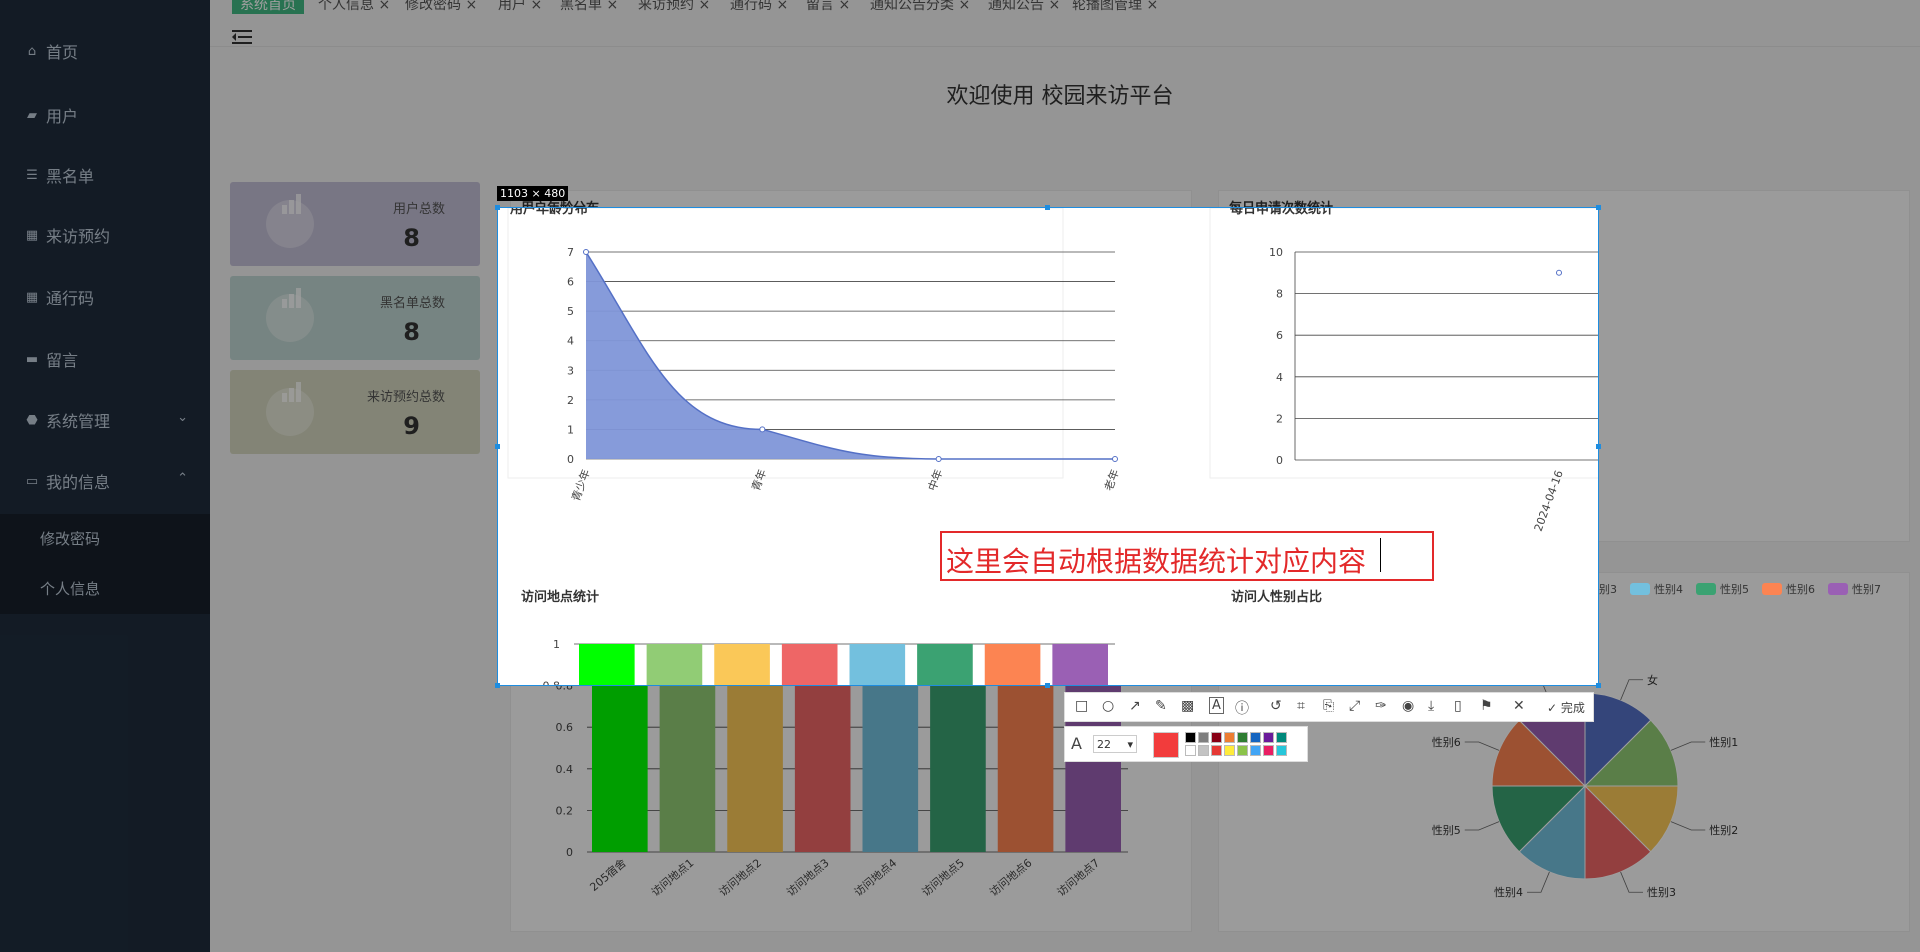 Image resolution: width=1920 pixels, height=952 pixels. What do you see at coordinates (1566, 707) in the screenshot?
I see `done-button: ✓ 完成` at bounding box center [1566, 707].